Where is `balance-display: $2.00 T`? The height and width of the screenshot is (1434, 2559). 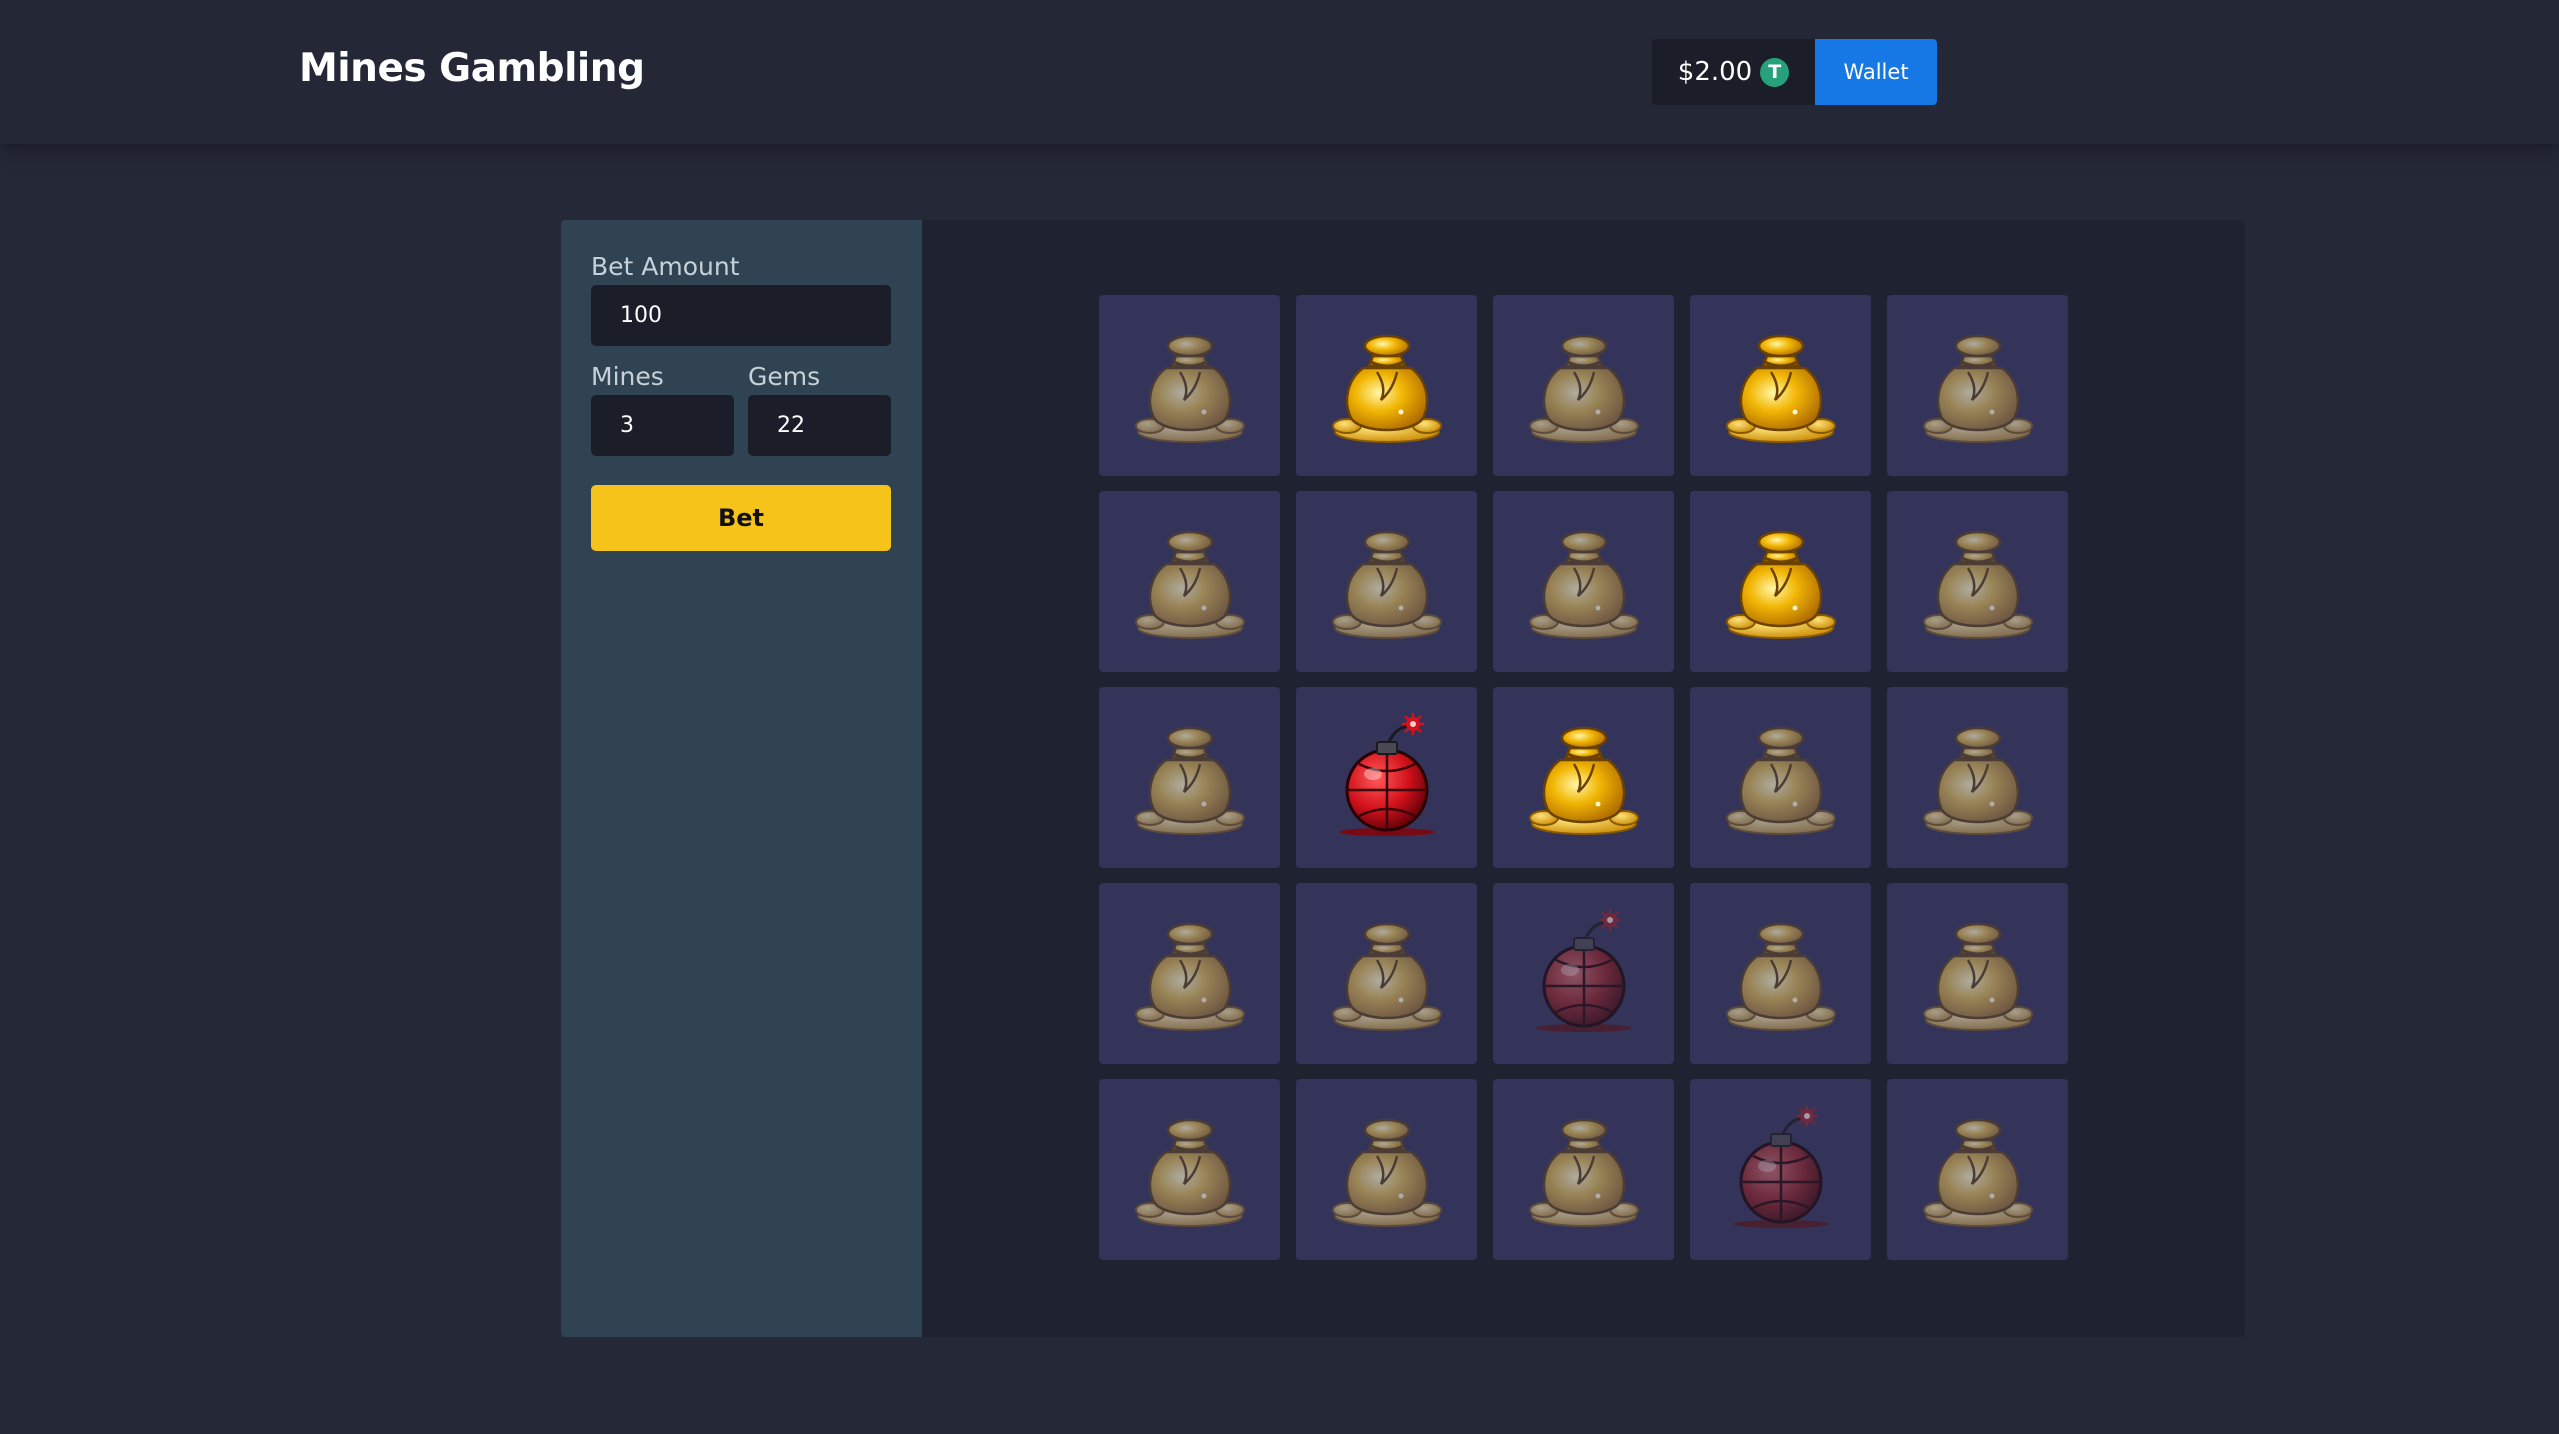
balance-display: $2.00 T is located at coordinates (1733, 72).